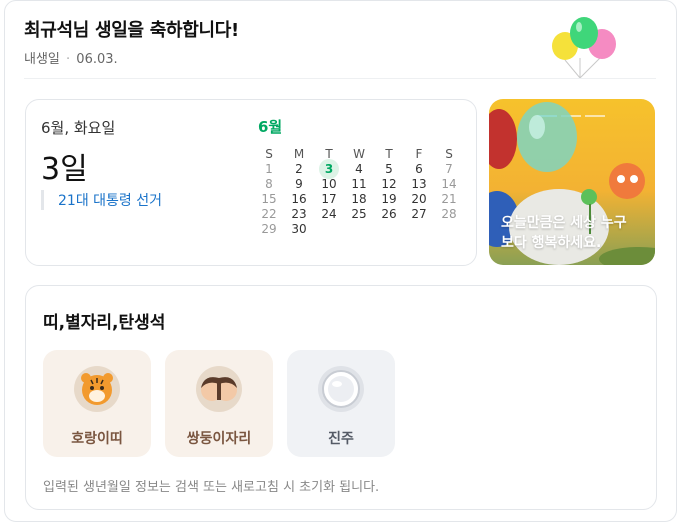 This screenshot has width=679, height=522. I want to click on weekday-header: F, so click(419, 154).